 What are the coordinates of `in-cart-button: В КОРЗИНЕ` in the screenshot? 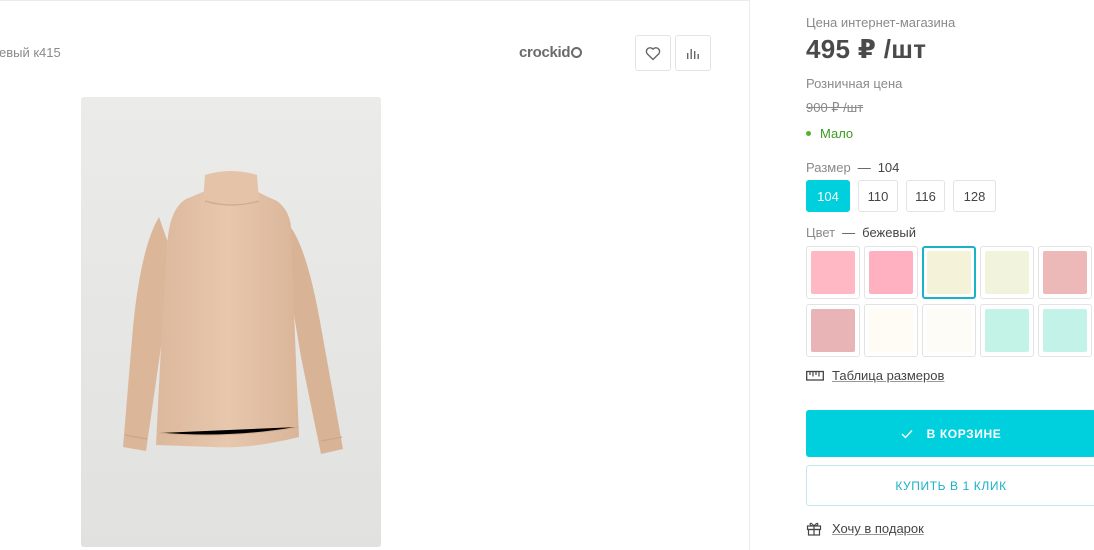 It's located at (950, 433).